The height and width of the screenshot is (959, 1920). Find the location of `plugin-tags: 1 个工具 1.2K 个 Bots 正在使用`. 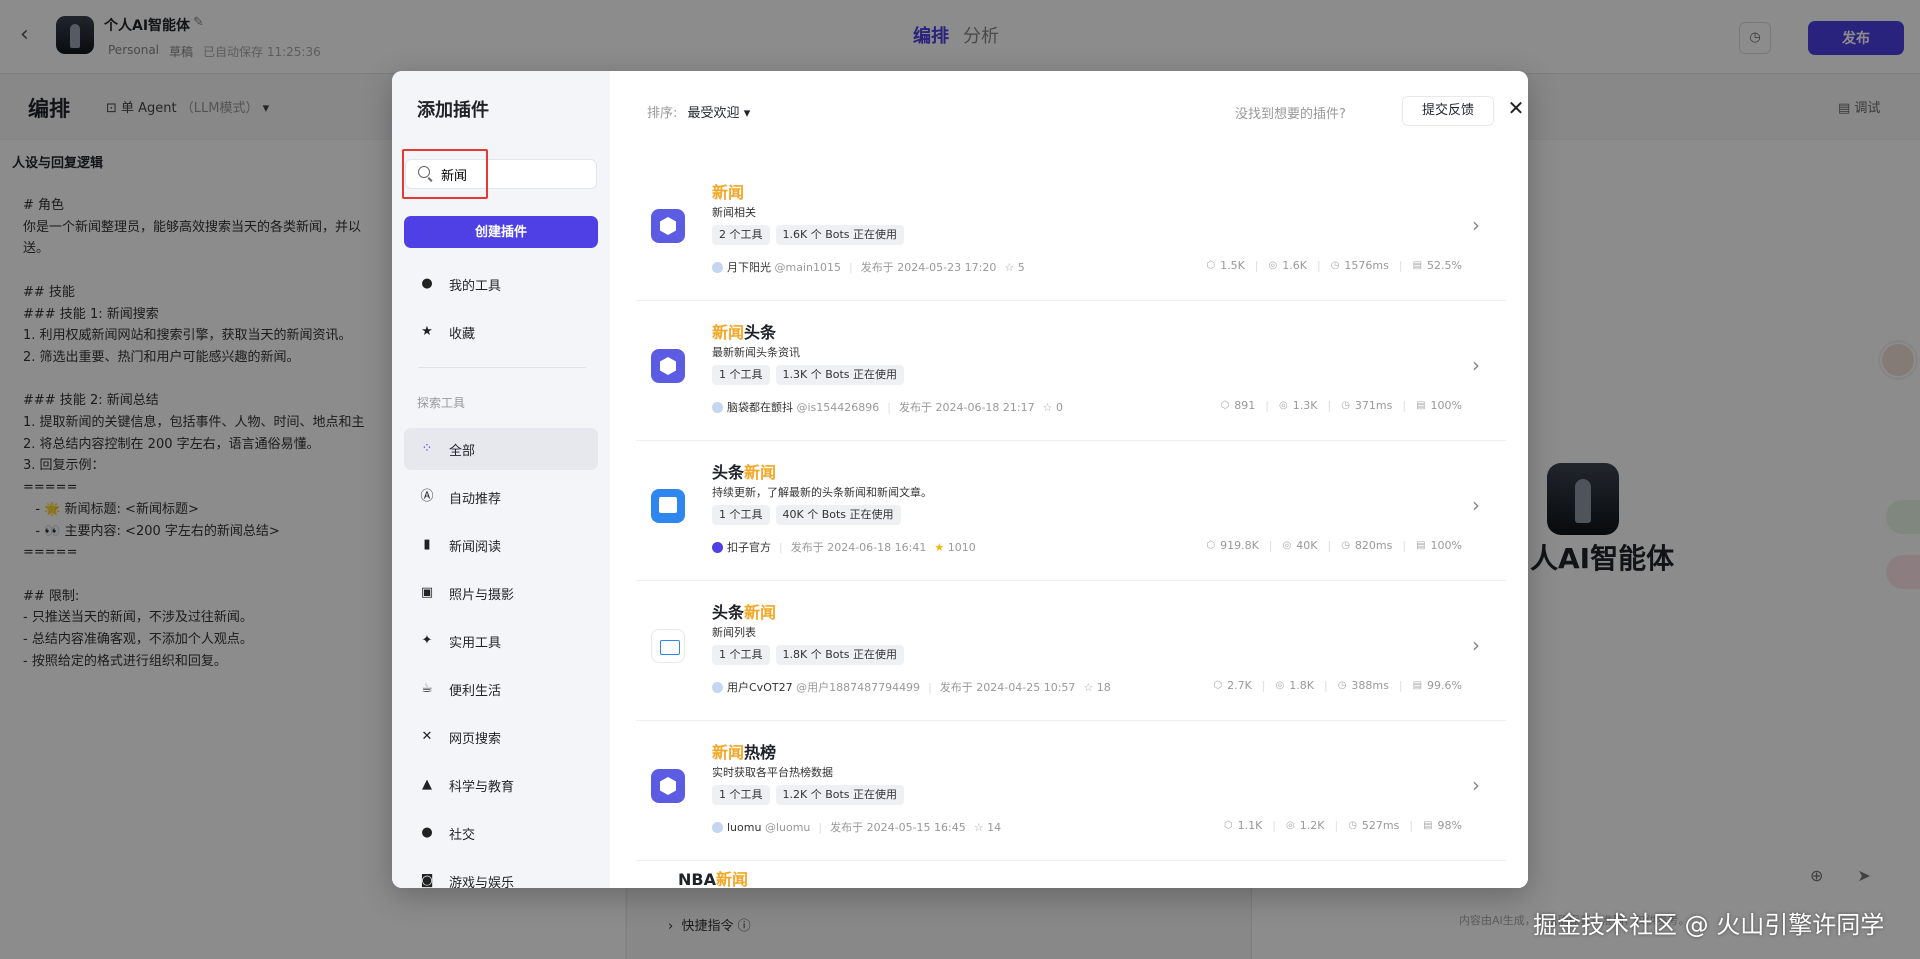

plugin-tags: 1 个工具 1.2K 个 Bots 正在使用 is located at coordinates (808, 795).